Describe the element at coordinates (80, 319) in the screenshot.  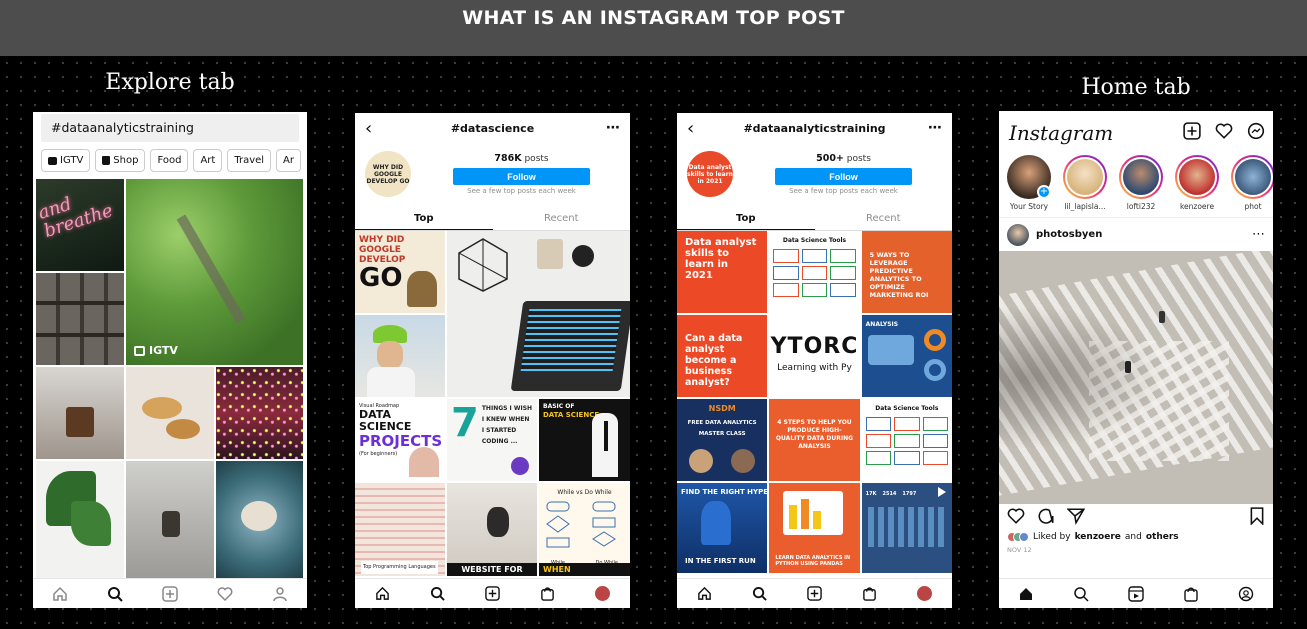
I see `explore-tile-shelf` at that location.